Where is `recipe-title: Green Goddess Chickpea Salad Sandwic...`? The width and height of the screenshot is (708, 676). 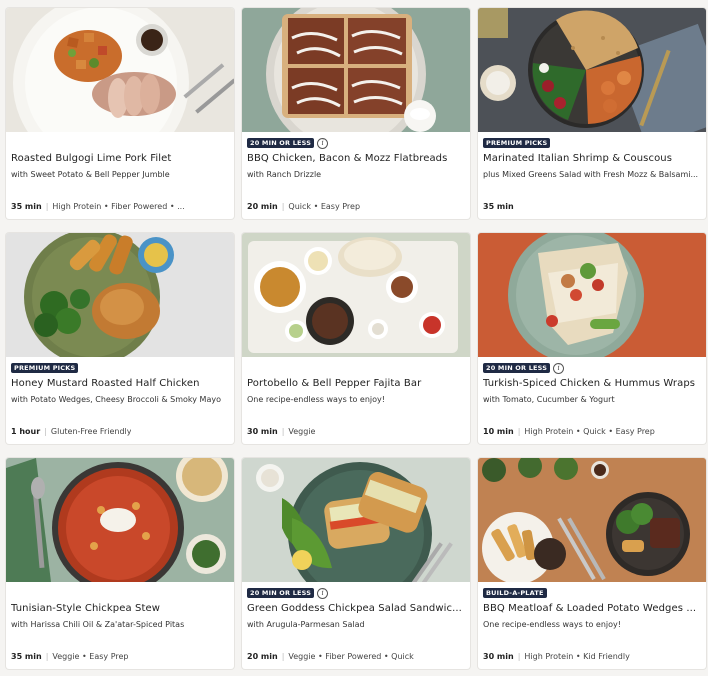
recipe-title: Green Goddess Chickpea Salad Sandwic... is located at coordinates (356, 608).